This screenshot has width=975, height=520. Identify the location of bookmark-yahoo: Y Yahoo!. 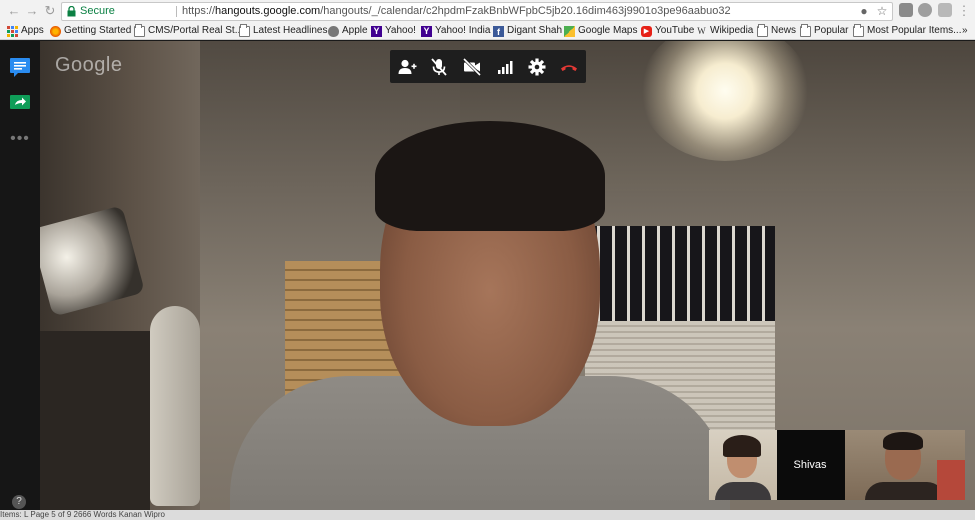
(393, 31).